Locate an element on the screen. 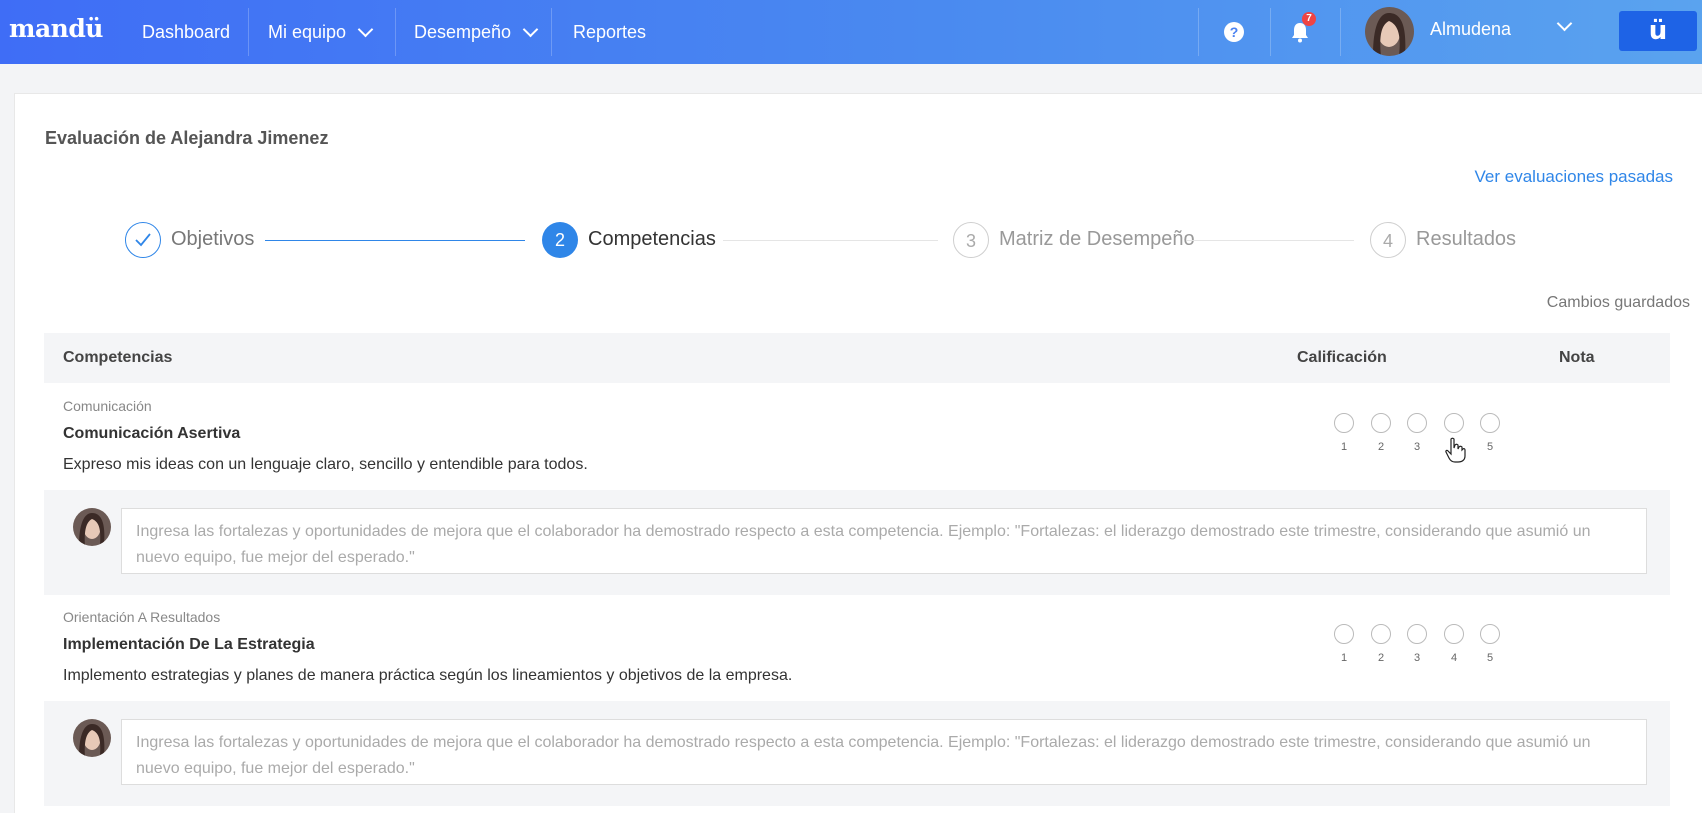  table-header: Competencias Calificación Nota is located at coordinates (857, 358).